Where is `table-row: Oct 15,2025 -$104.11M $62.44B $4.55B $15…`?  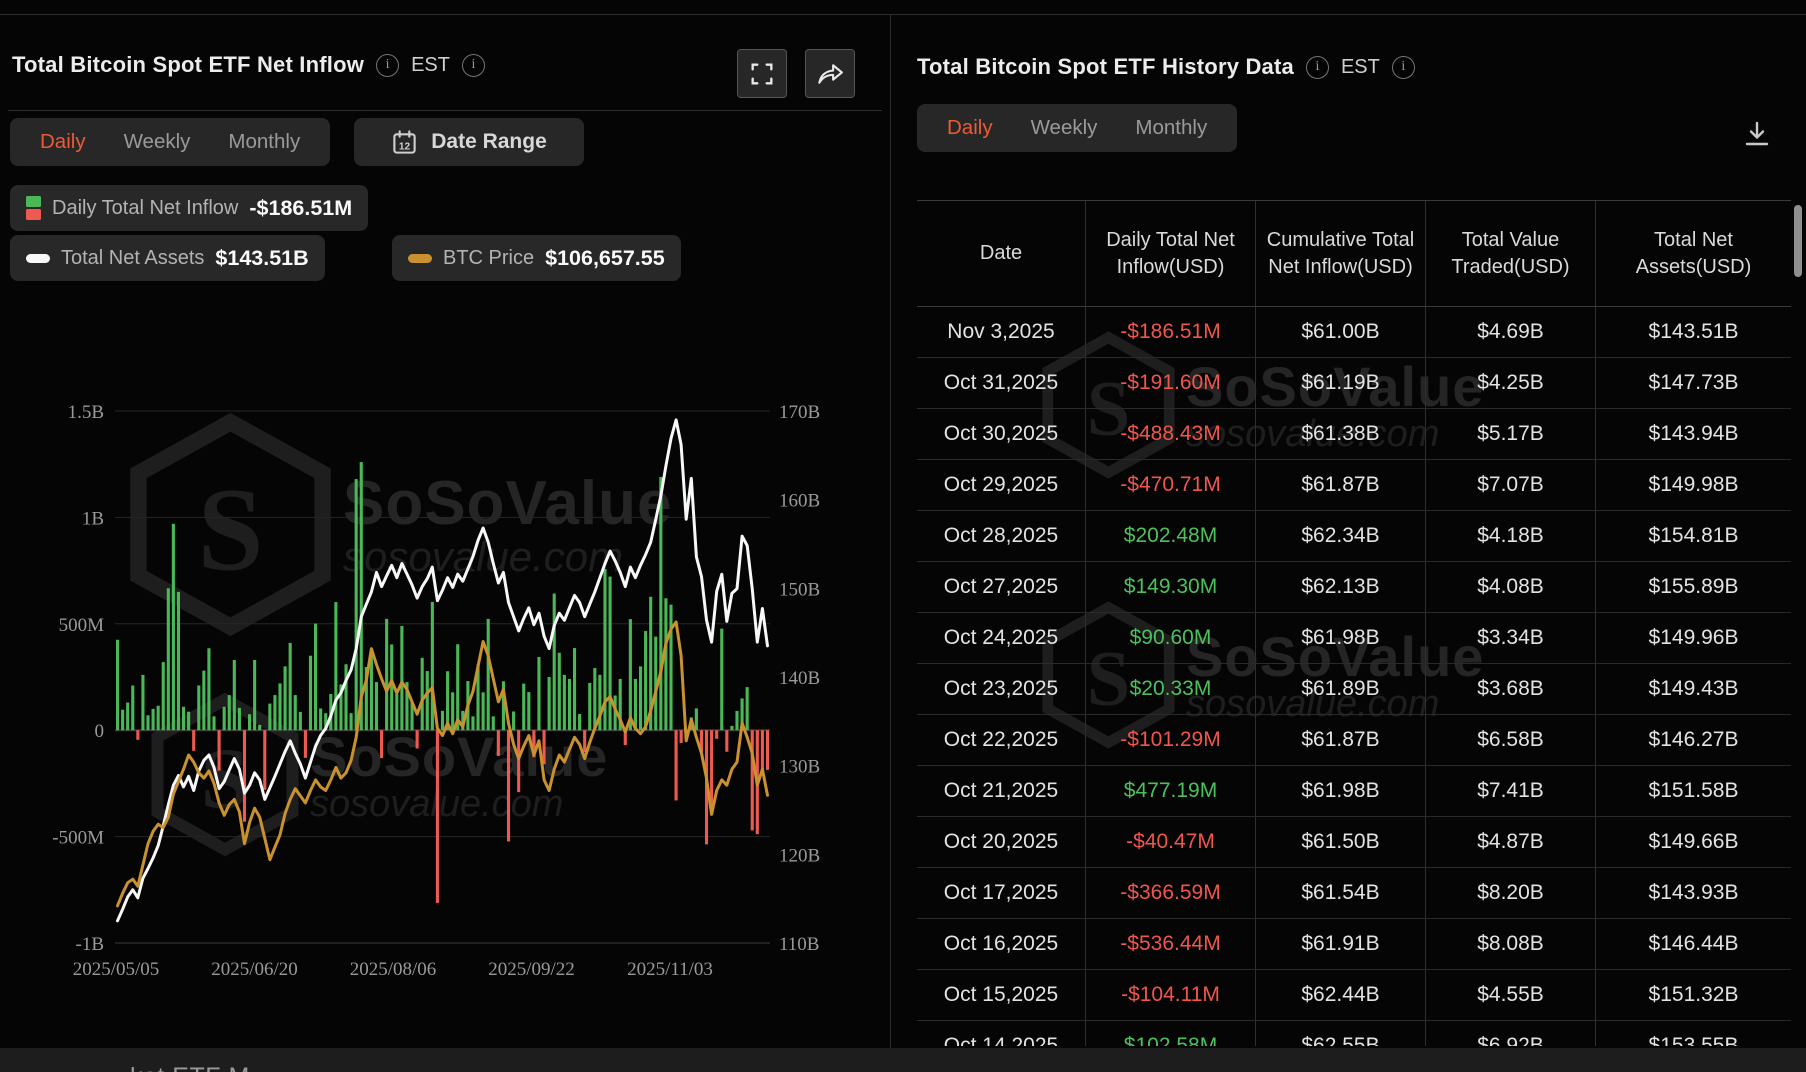
table-row: Oct 15,2025 -$104.11M $62.44B $4.55B $15… is located at coordinates (1354, 995).